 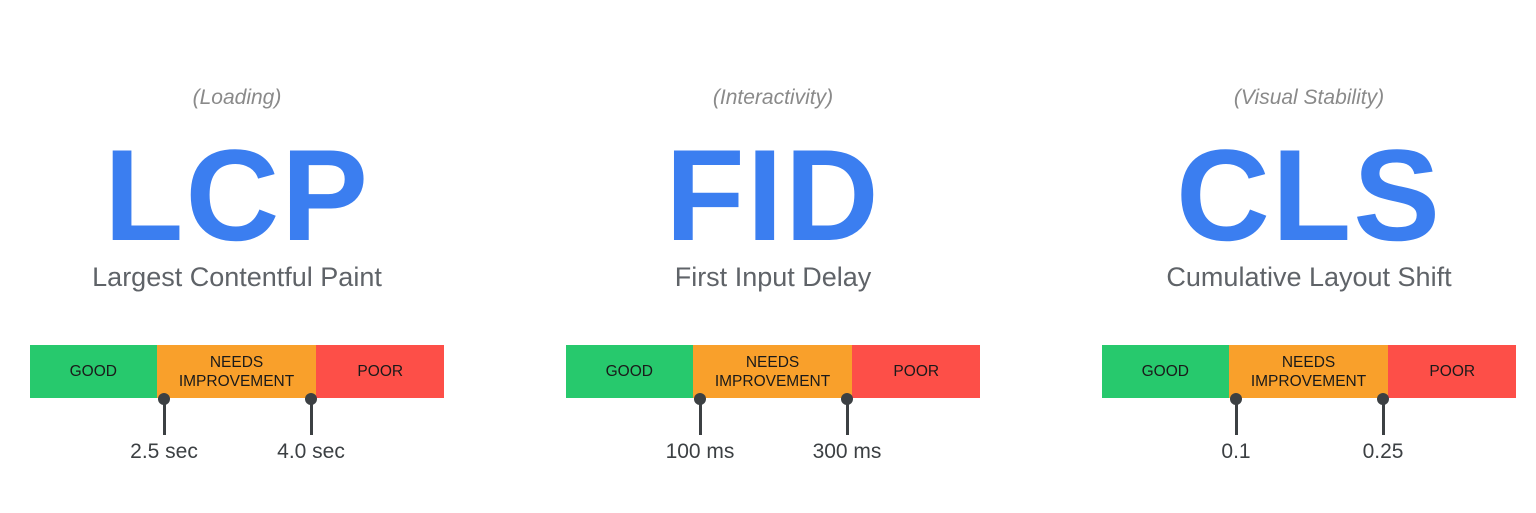 What do you see at coordinates (1236, 451) in the screenshot?
I see `threshold-label-good: 0.1` at bounding box center [1236, 451].